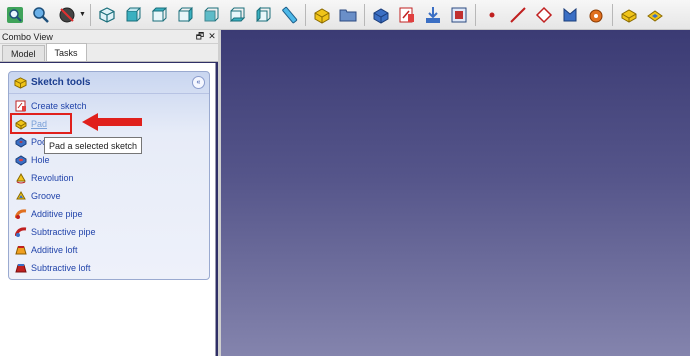 This screenshot has height=356, width=690. I want to click on bottom-view-icon, so click(237, 15).